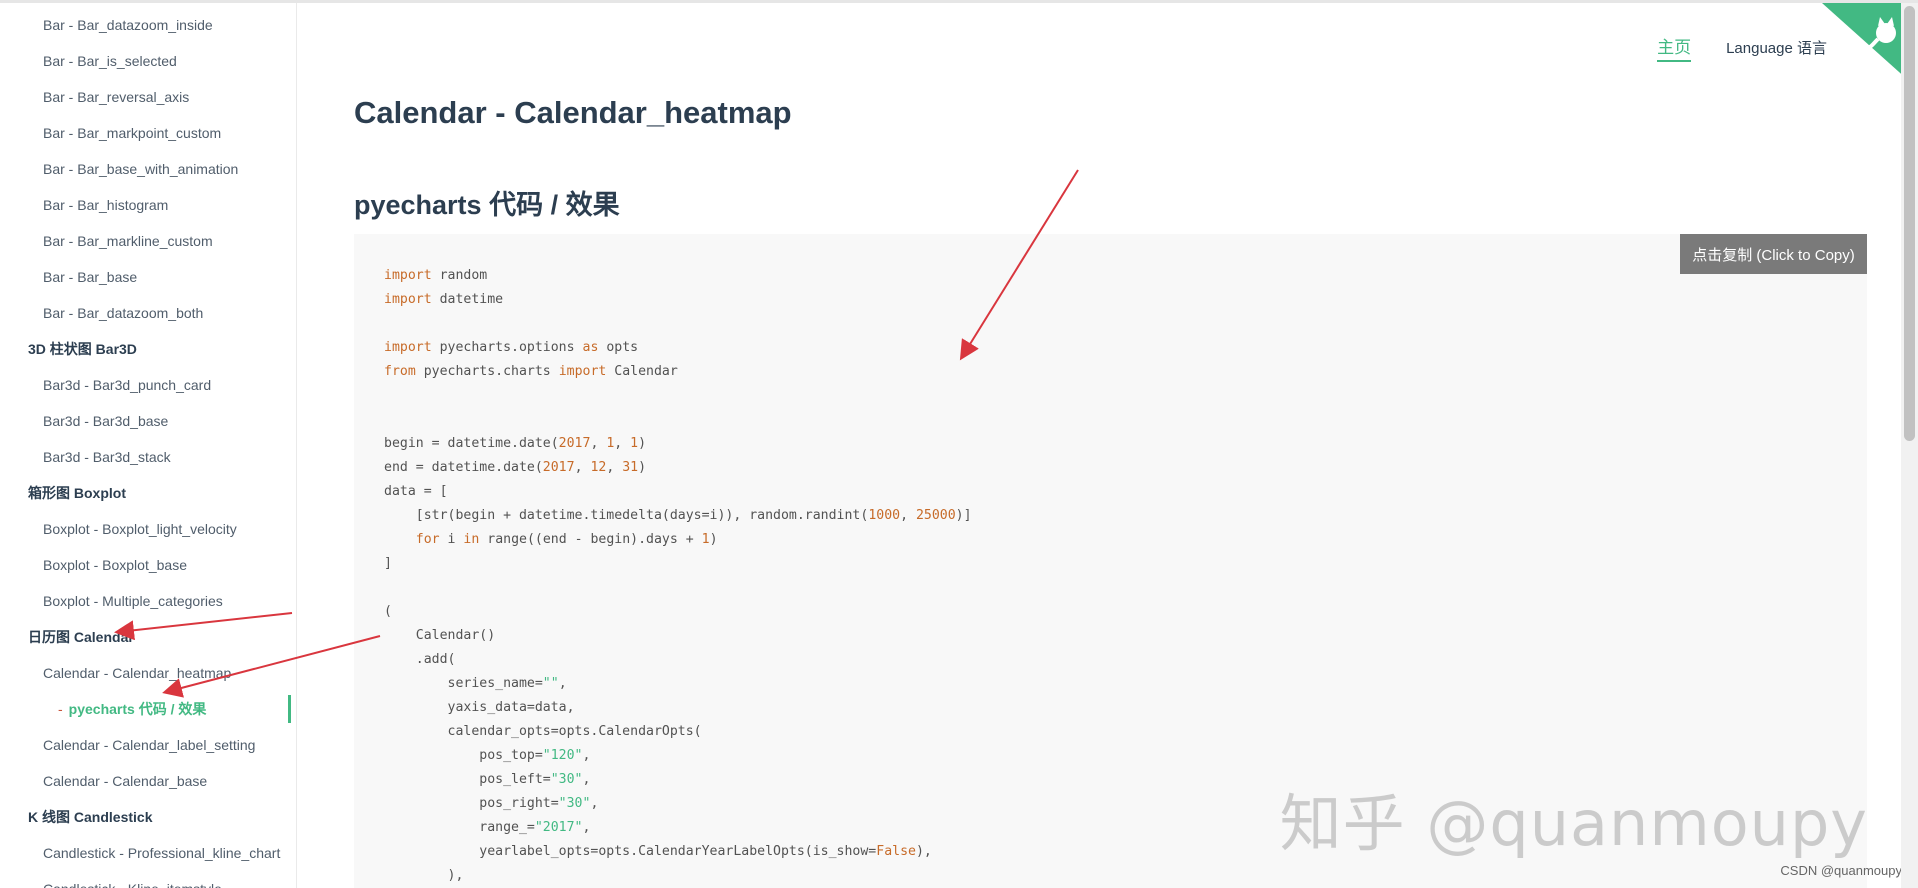 The image size is (1918, 888). What do you see at coordinates (463, 467) in the screenshot?
I see `code-token: end = datetime.date(` at bounding box center [463, 467].